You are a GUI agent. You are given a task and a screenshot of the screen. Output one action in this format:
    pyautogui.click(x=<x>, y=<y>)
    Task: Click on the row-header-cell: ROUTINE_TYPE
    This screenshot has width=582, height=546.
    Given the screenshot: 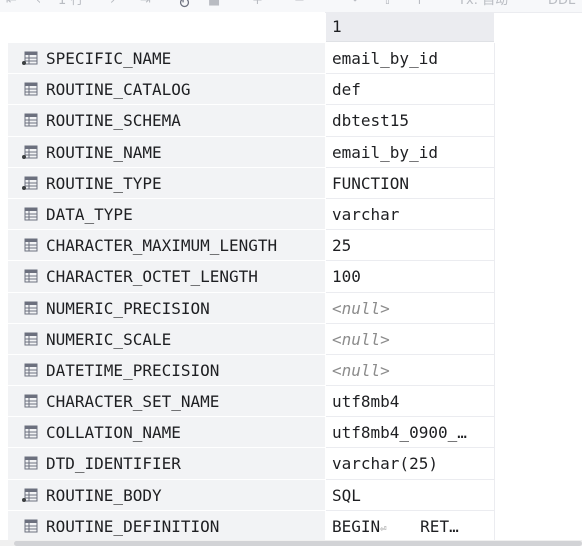 What is the action you would take?
    pyautogui.click(x=166, y=183)
    